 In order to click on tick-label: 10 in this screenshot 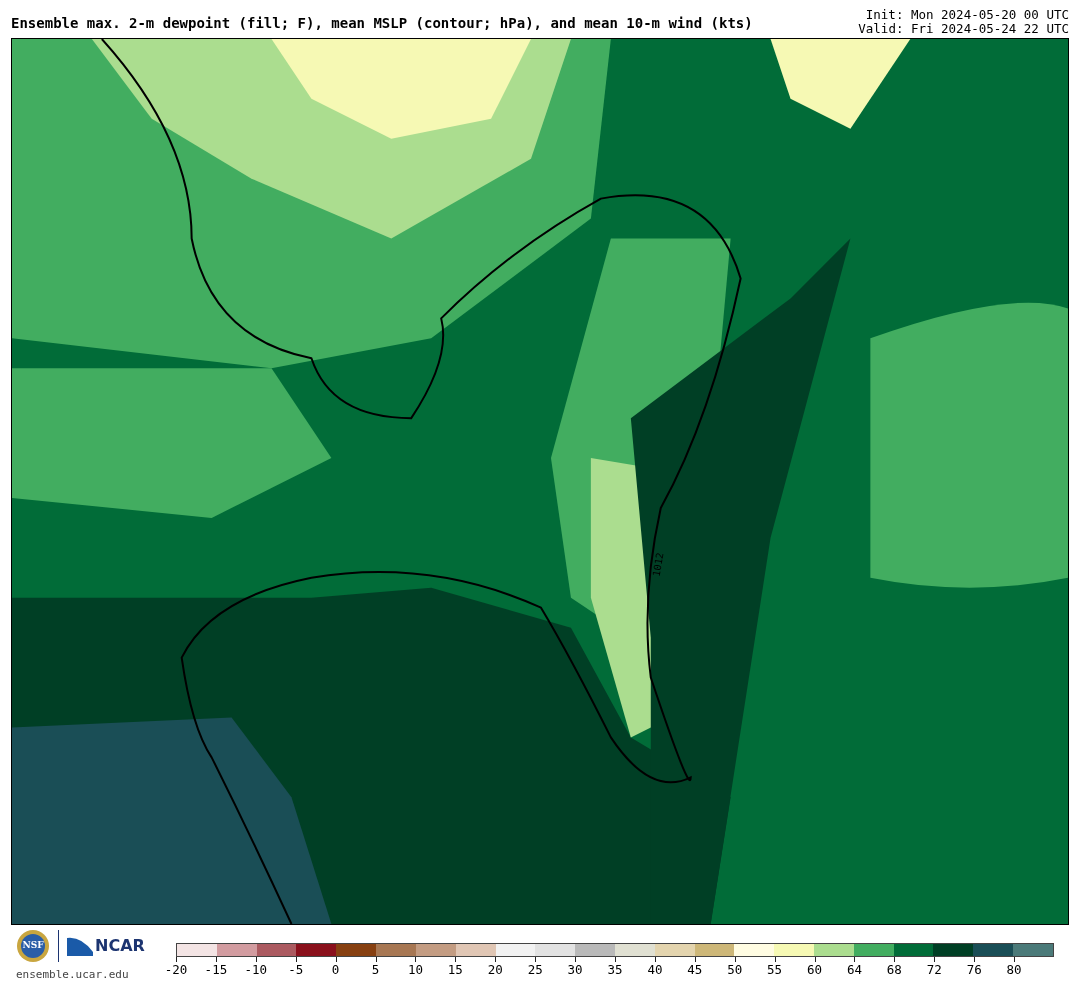, I will do `click(415, 970)`.